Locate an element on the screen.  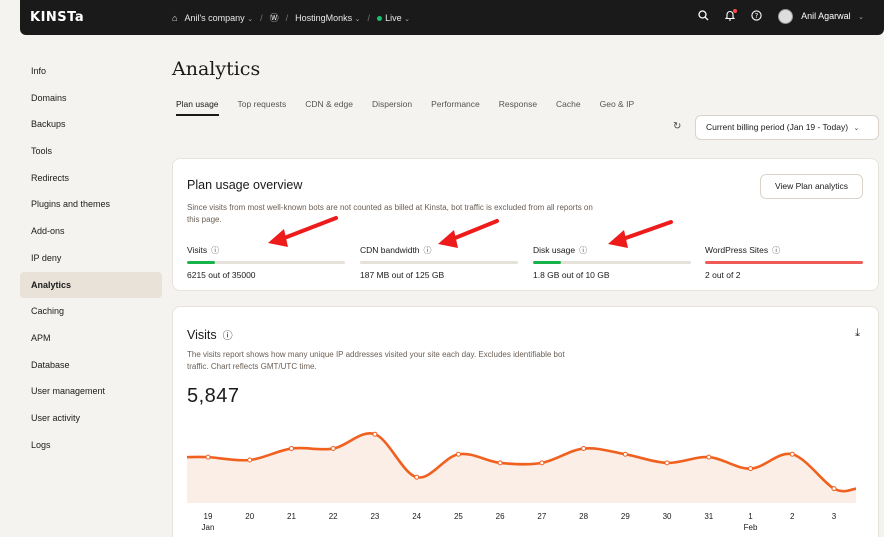
sidebar-item-user-management: User management is located at coordinates (91, 391).